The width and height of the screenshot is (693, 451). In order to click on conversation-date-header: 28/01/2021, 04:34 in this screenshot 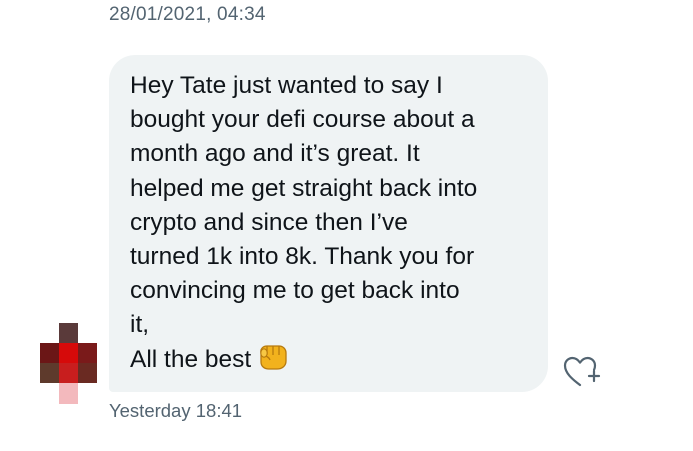, I will do `click(187, 14)`.